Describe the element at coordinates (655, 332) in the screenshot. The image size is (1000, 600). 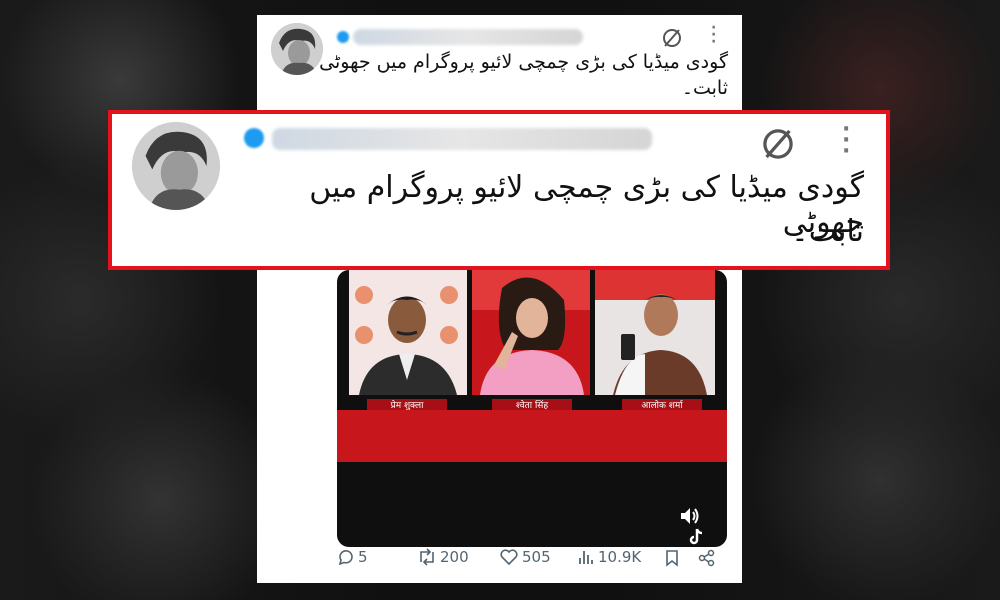
I see `video-panel-right` at that location.